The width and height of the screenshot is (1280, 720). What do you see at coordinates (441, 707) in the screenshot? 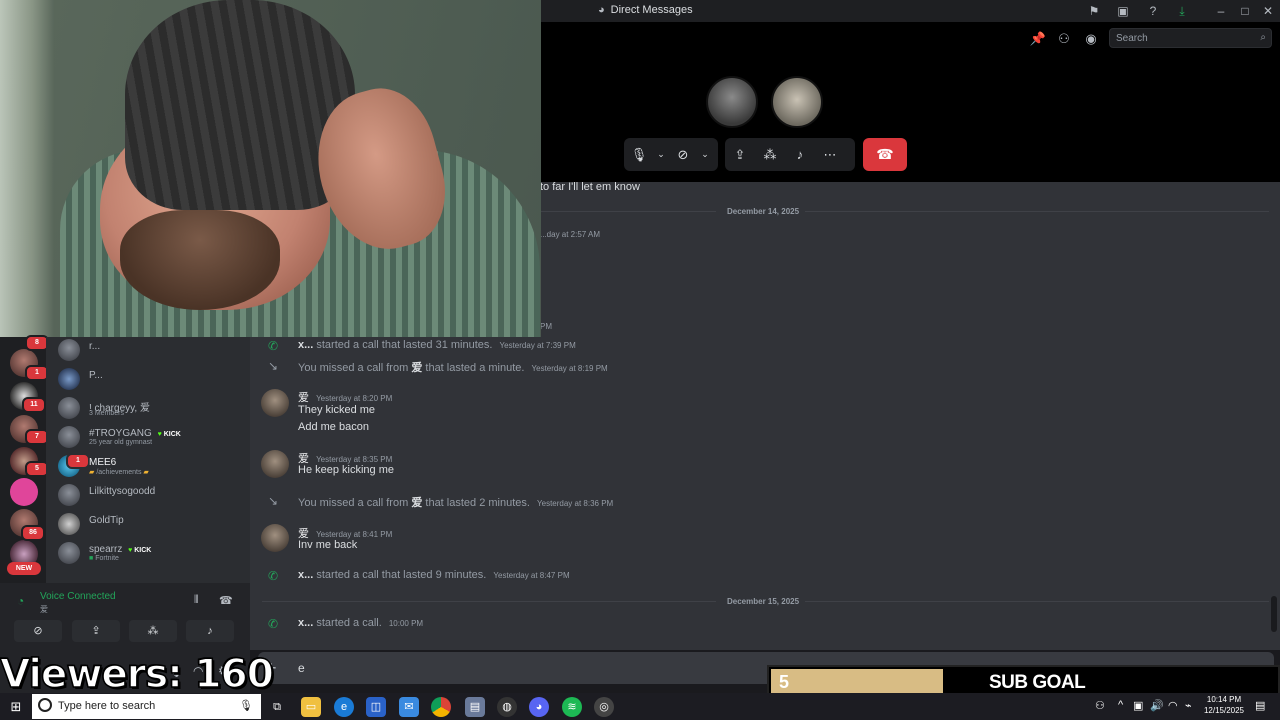
I see `chrome-icon` at bounding box center [441, 707].